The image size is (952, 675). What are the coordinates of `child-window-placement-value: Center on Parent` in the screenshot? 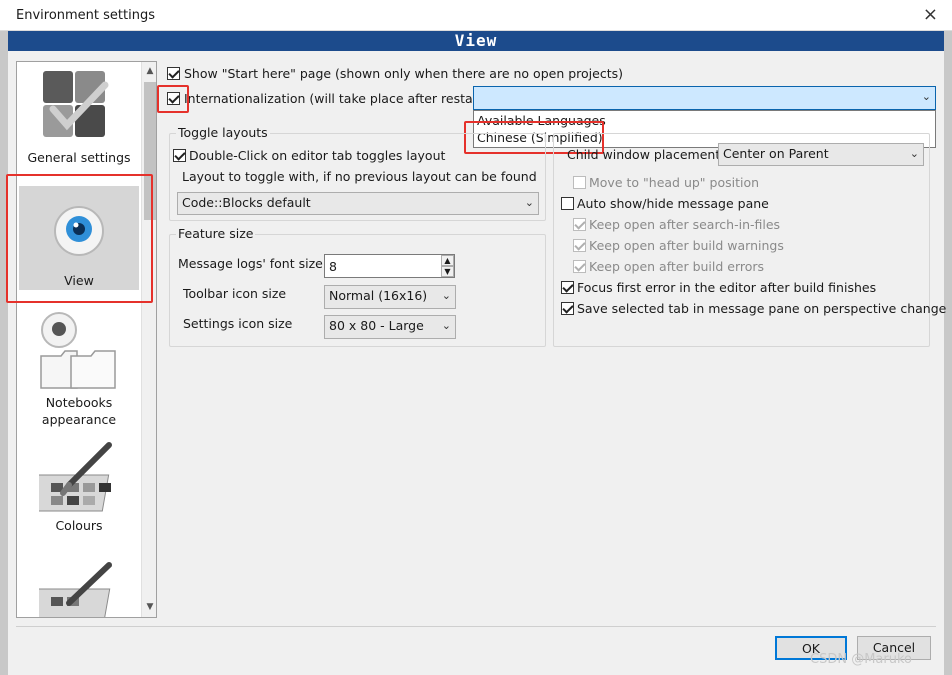 It's located at (776, 153).